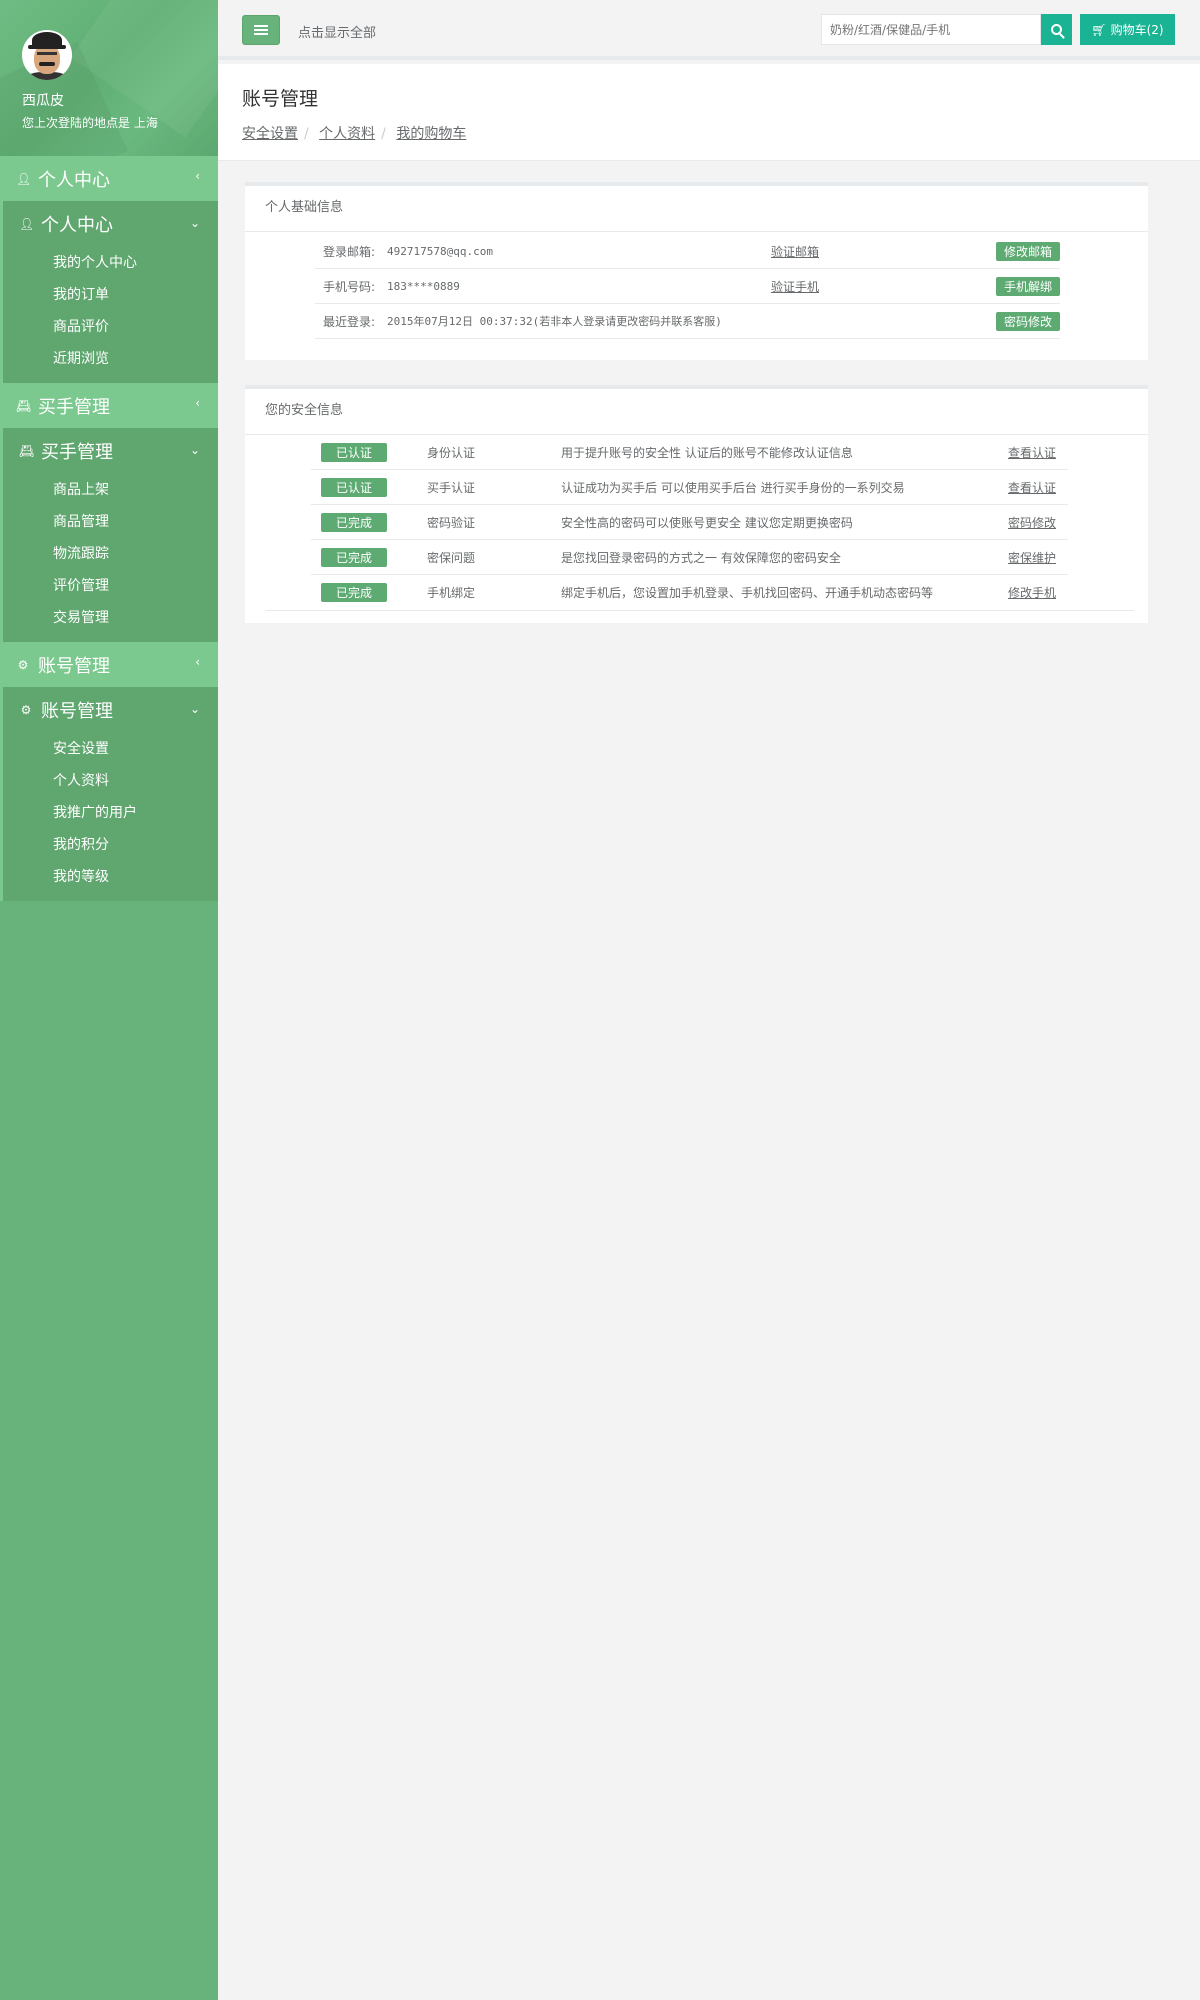 This screenshot has height=2000, width=1200. I want to click on username: 西瓜皮, so click(109, 100).